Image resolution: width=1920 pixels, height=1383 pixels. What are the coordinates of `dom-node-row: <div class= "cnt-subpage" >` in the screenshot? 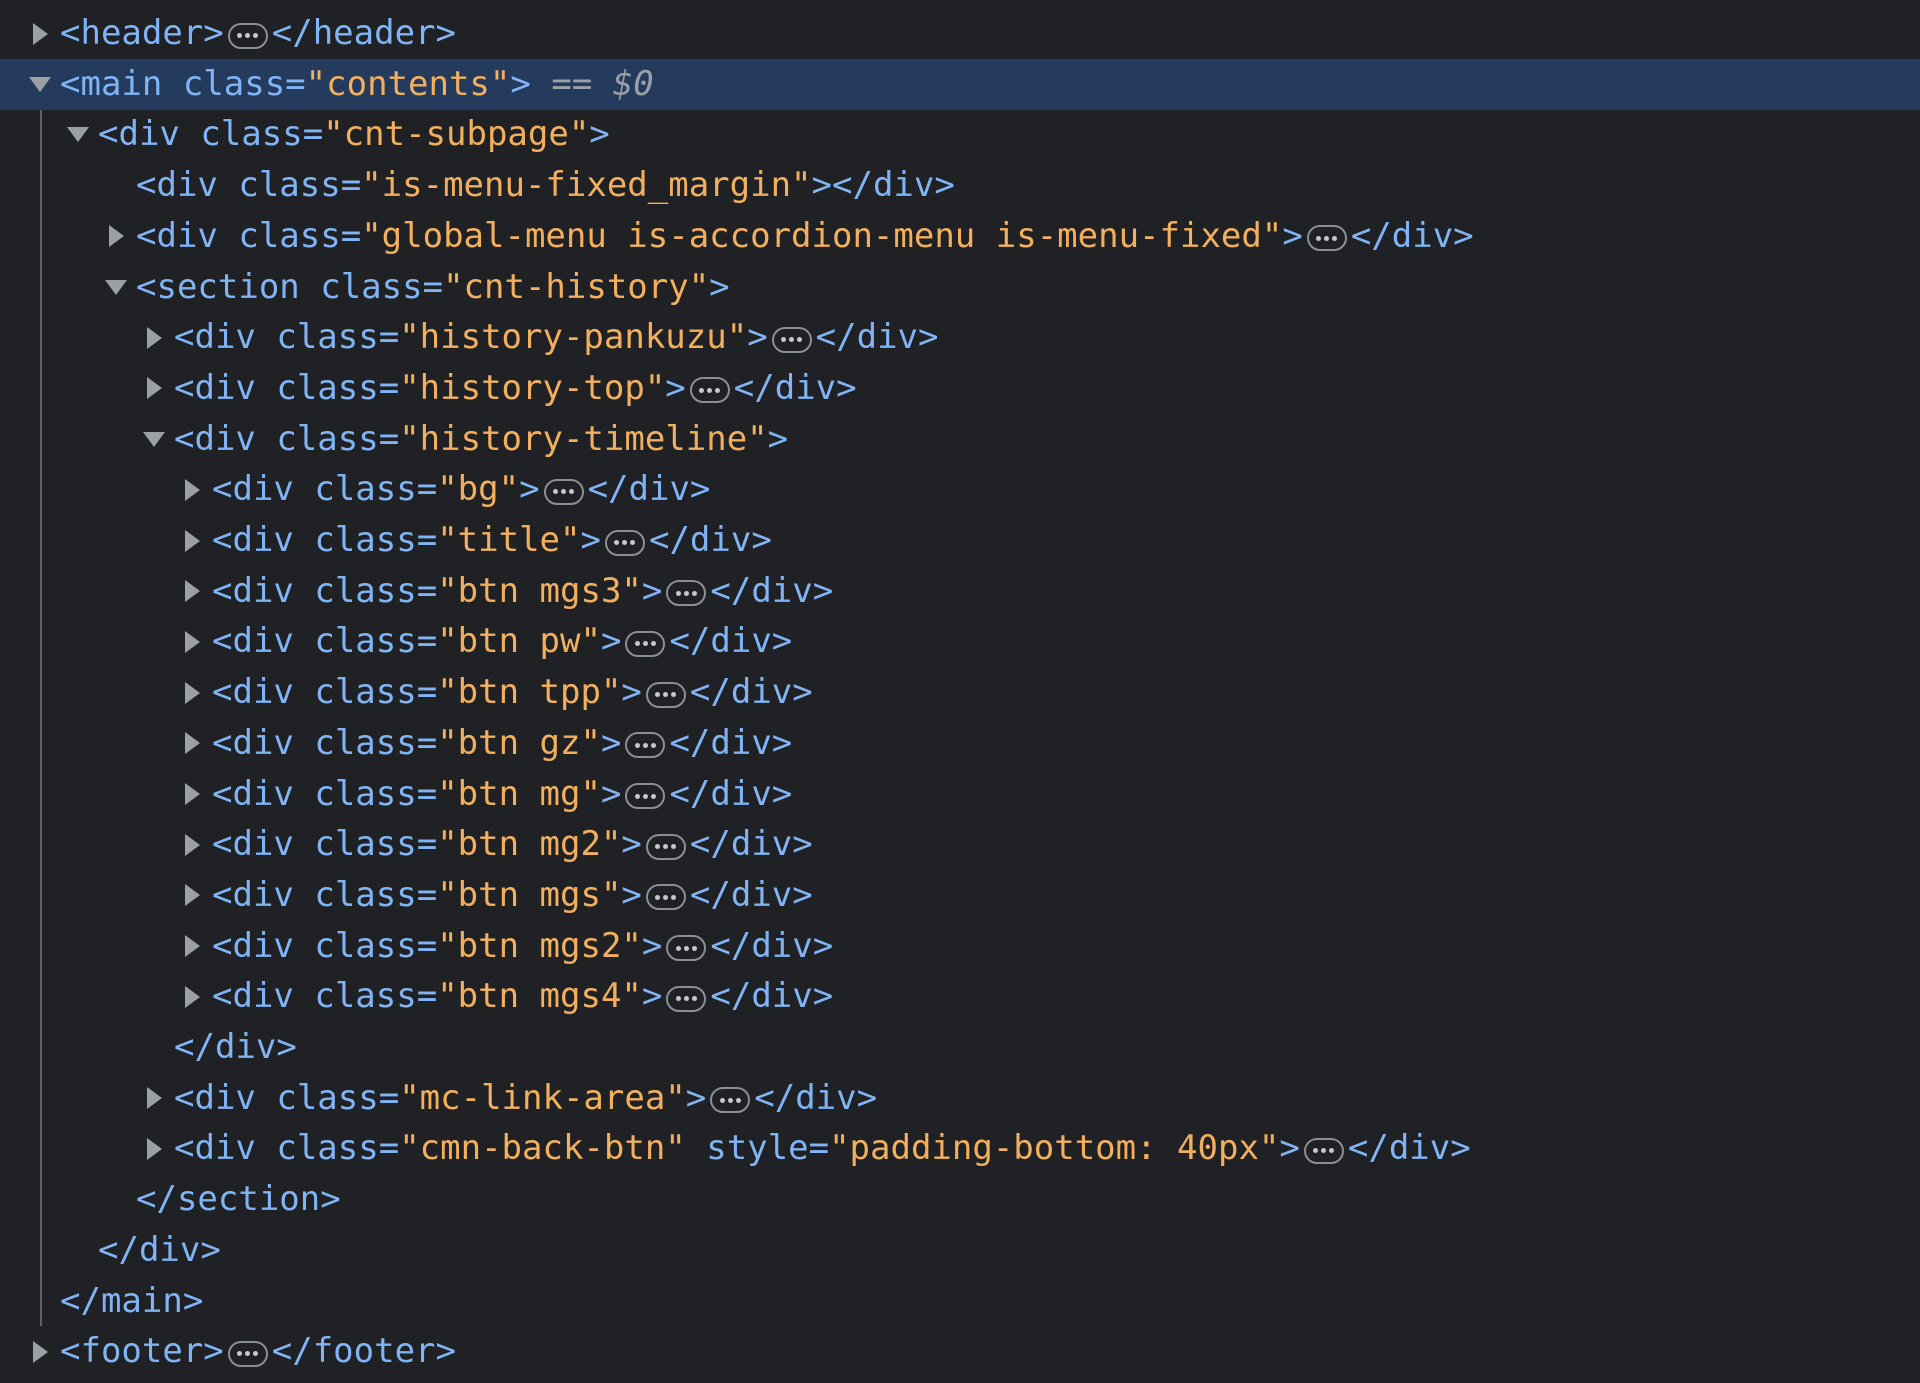 It's located at (960, 134).